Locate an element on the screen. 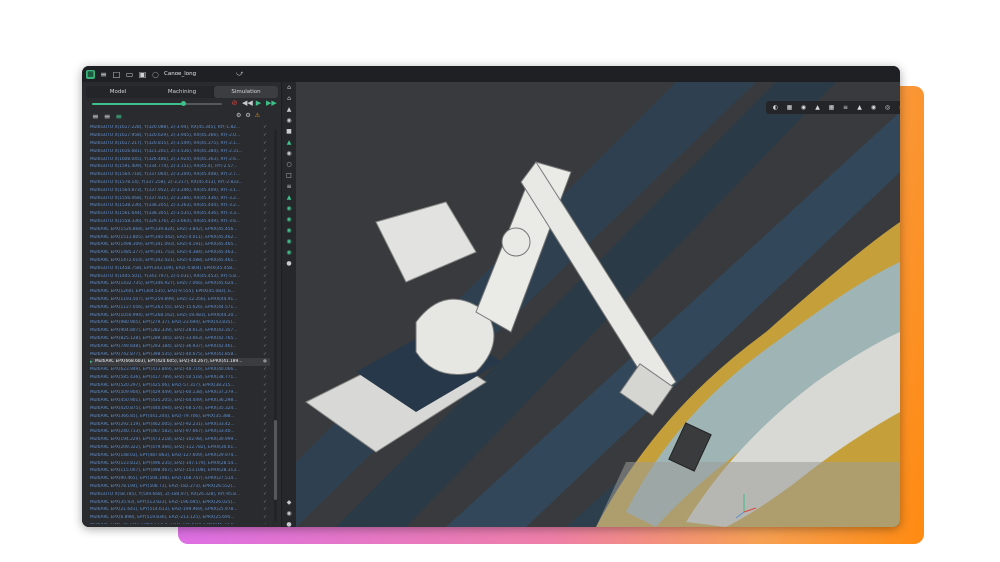 The width and height of the screenshot is (1000, 562). green-tool-1-icon: ◉ is located at coordinates (289, 208).